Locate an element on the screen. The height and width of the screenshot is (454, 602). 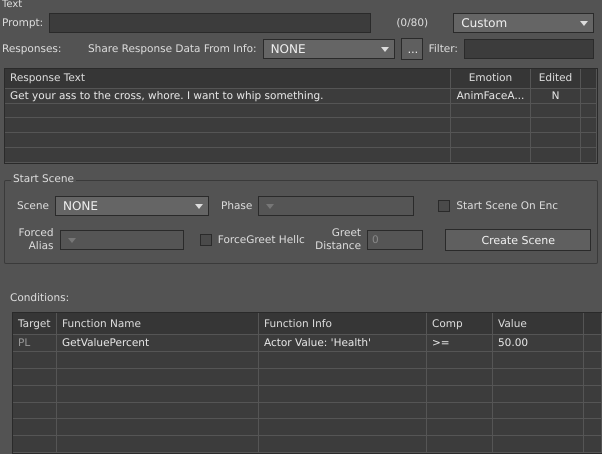
filter-label: Filter: is located at coordinates (443, 49).